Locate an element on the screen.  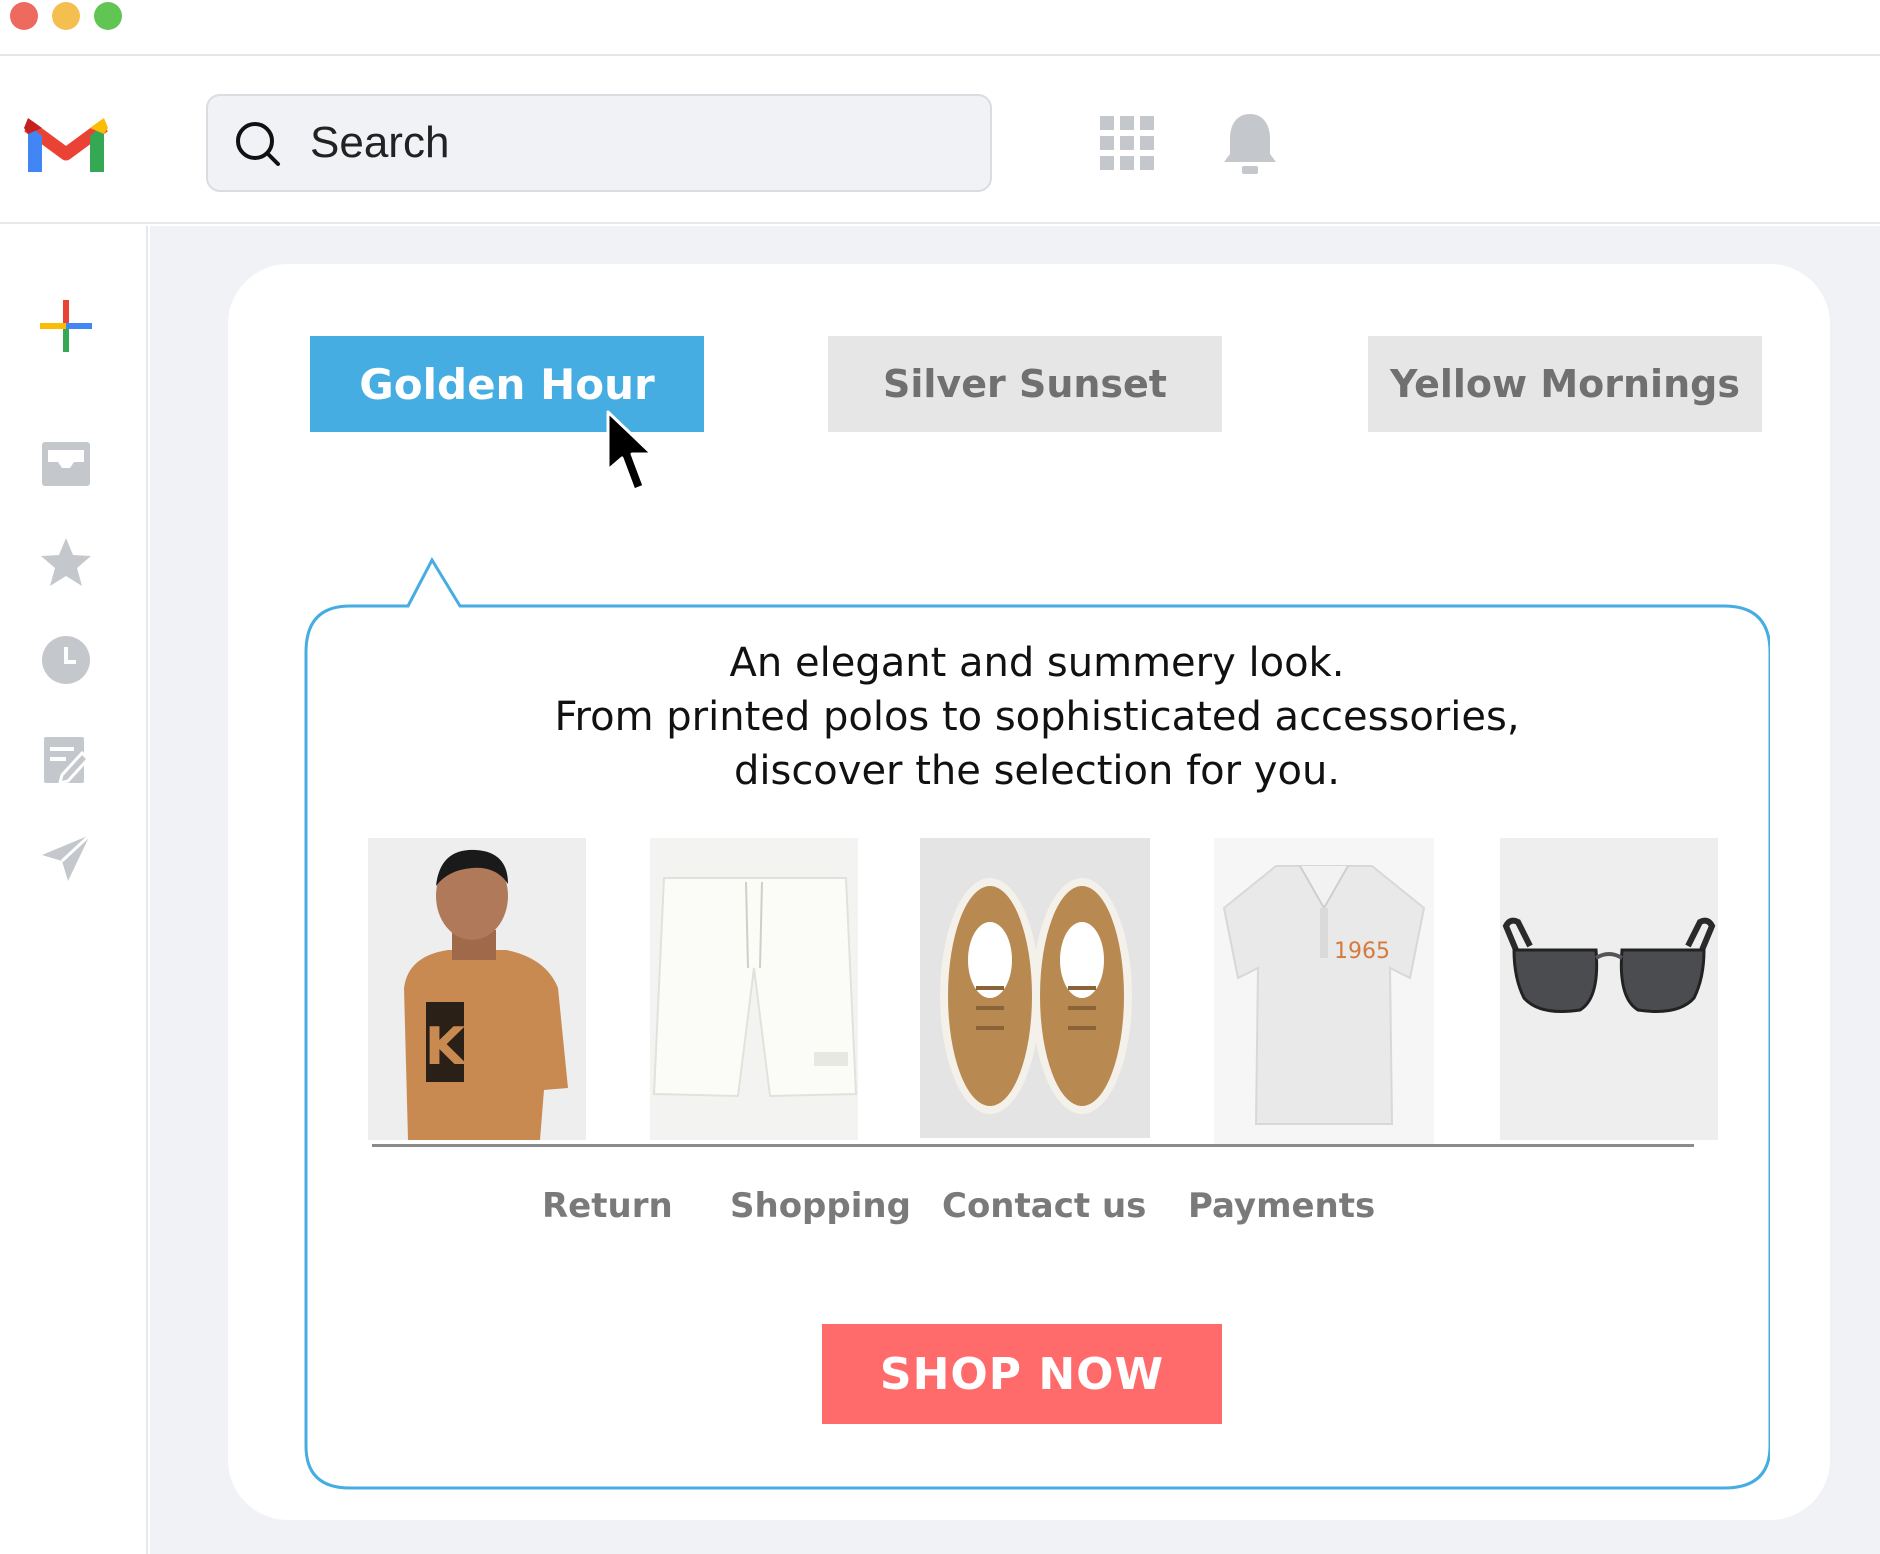
shorts-picture is located at coordinates (754, 989).